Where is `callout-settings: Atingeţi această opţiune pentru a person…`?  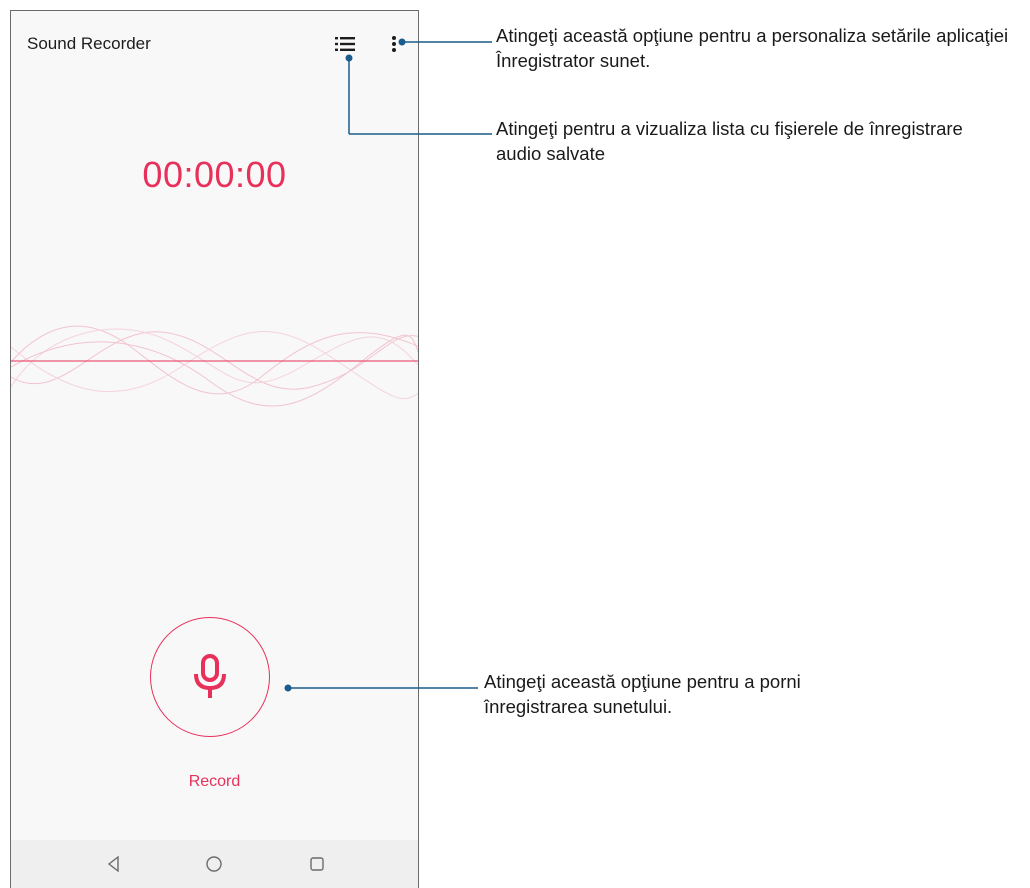
callout-settings: Atingeţi această opţiune pentru a person… is located at coordinates (752, 48).